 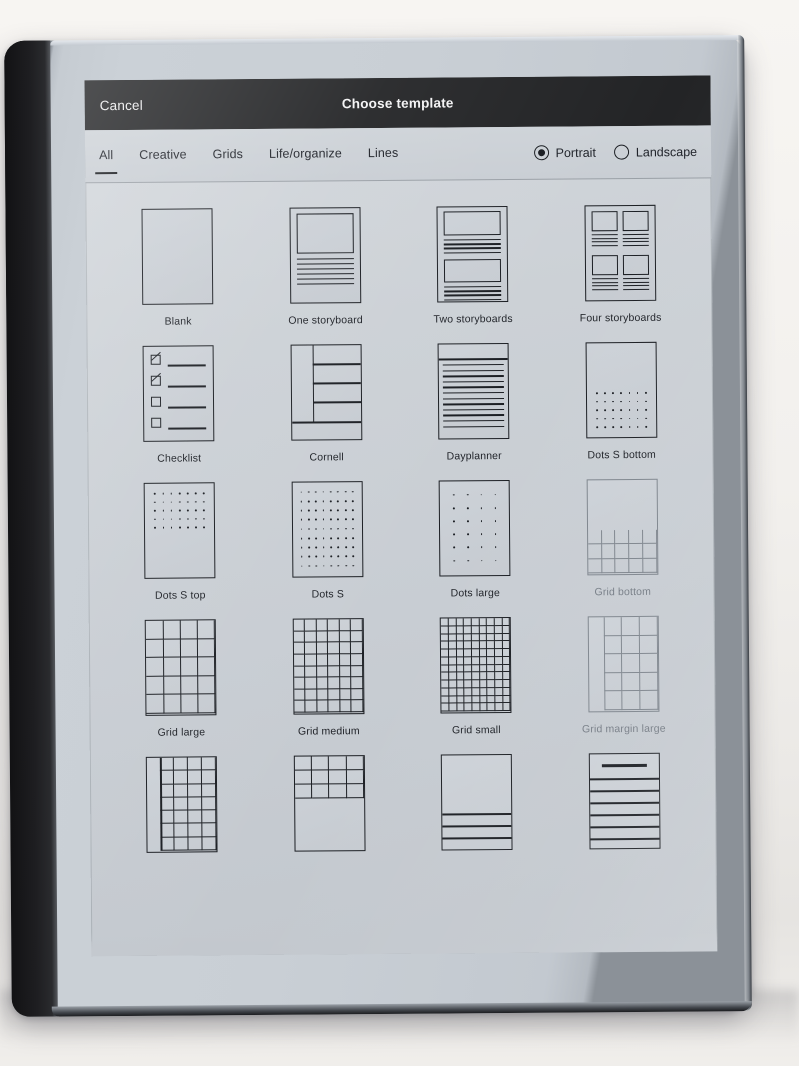 What do you see at coordinates (121, 104) in the screenshot?
I see `cancel-button: Cancel` at bounding box center [121, 104].